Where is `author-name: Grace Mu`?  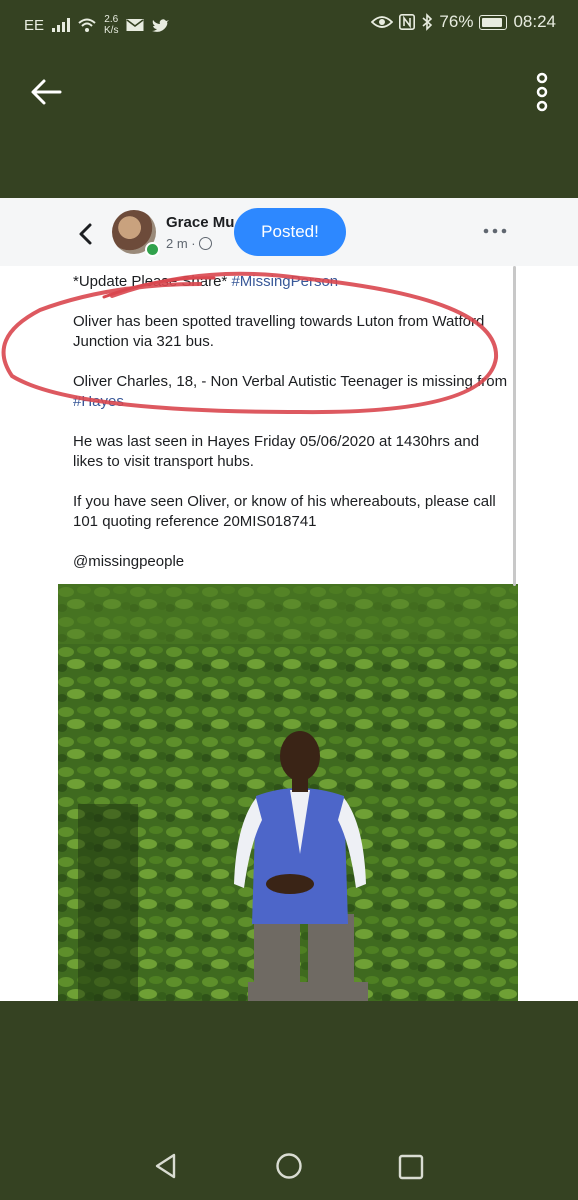
author-name: Grace Mu is located at coordinates (202, 222).